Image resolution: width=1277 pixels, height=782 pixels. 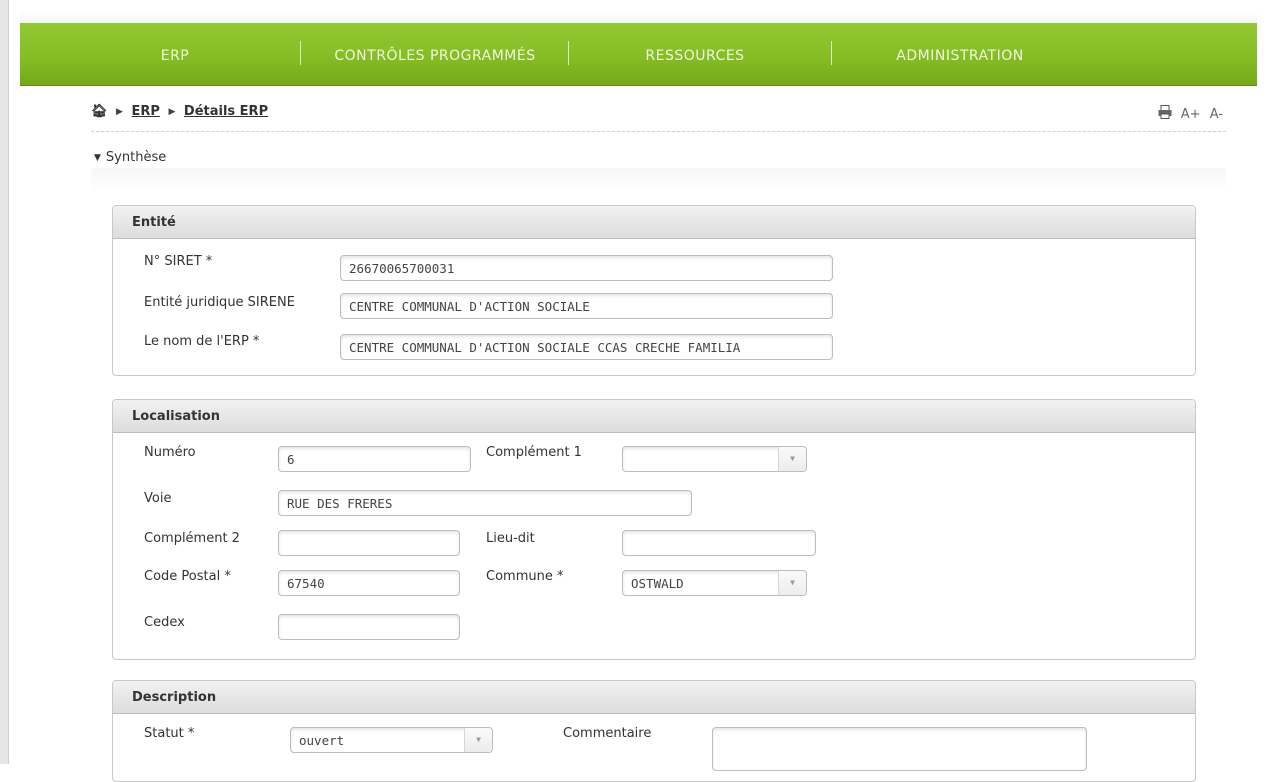 What do you see at coordinates (369, 583) in the screenshot?
I see `code-postal-input: 67540` at bounding box center [369, 583].